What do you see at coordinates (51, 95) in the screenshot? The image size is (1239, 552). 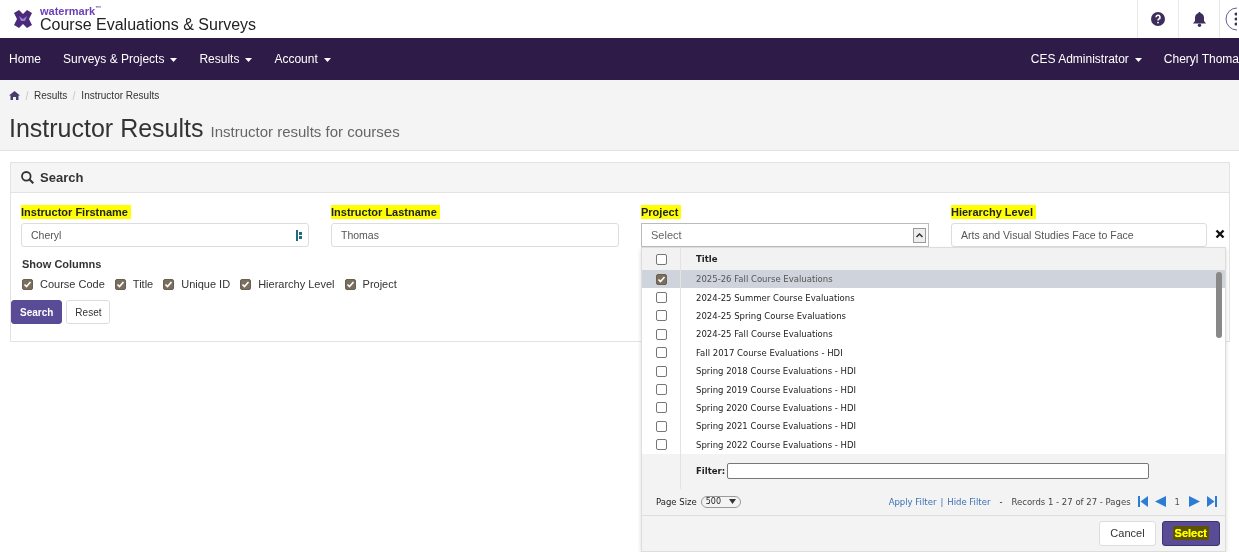 I see `breadcrumb-link: Results` at bounding box center [51, 95].